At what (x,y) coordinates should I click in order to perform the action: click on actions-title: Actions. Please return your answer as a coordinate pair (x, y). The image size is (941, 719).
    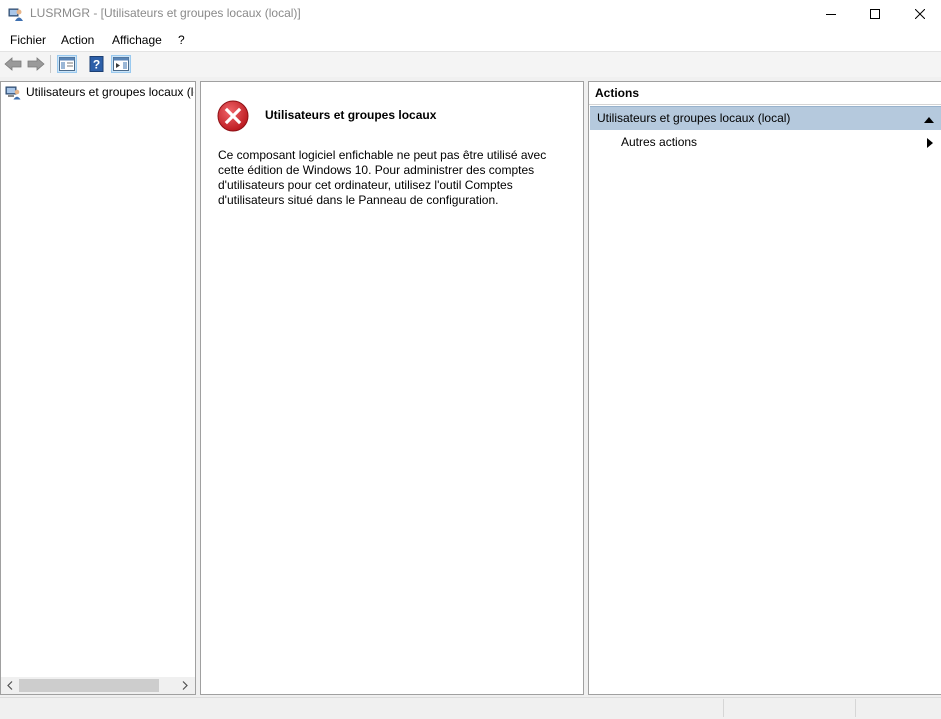
    Looking at the image, I should click on (617, 93).